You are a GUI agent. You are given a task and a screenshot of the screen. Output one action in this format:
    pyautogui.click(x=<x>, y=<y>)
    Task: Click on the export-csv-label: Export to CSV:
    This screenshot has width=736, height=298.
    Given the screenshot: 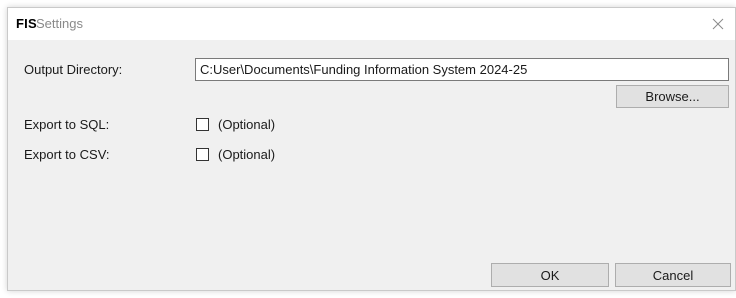 What is the action you would take?
    pyautogui.click(x=67, y=154)
    